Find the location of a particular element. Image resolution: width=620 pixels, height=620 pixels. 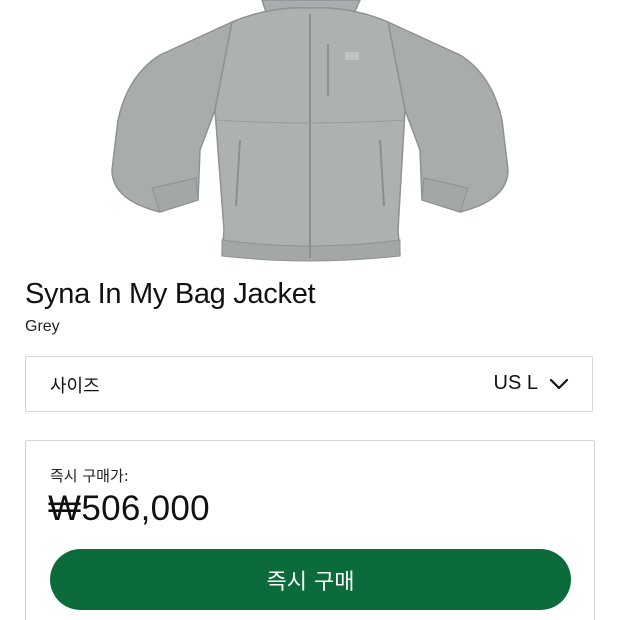

product-title: Syna In My Bag Jacket is located at coordinates (170, 294).